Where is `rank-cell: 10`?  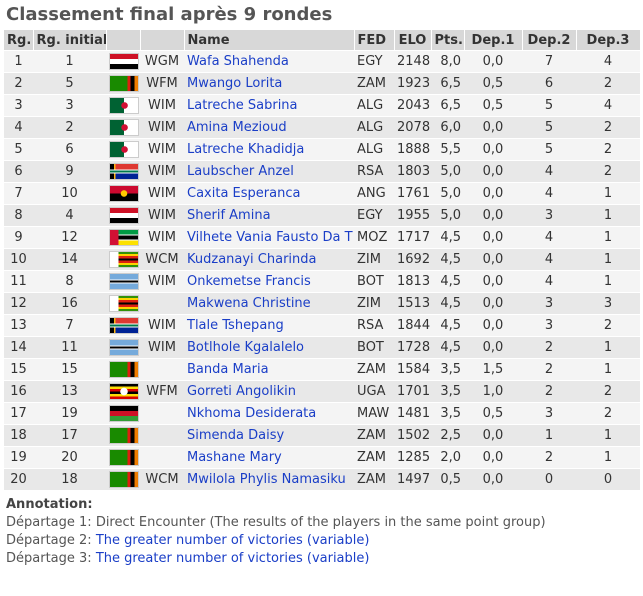
rank-cell: 10 is located at coordinates (18, 259).